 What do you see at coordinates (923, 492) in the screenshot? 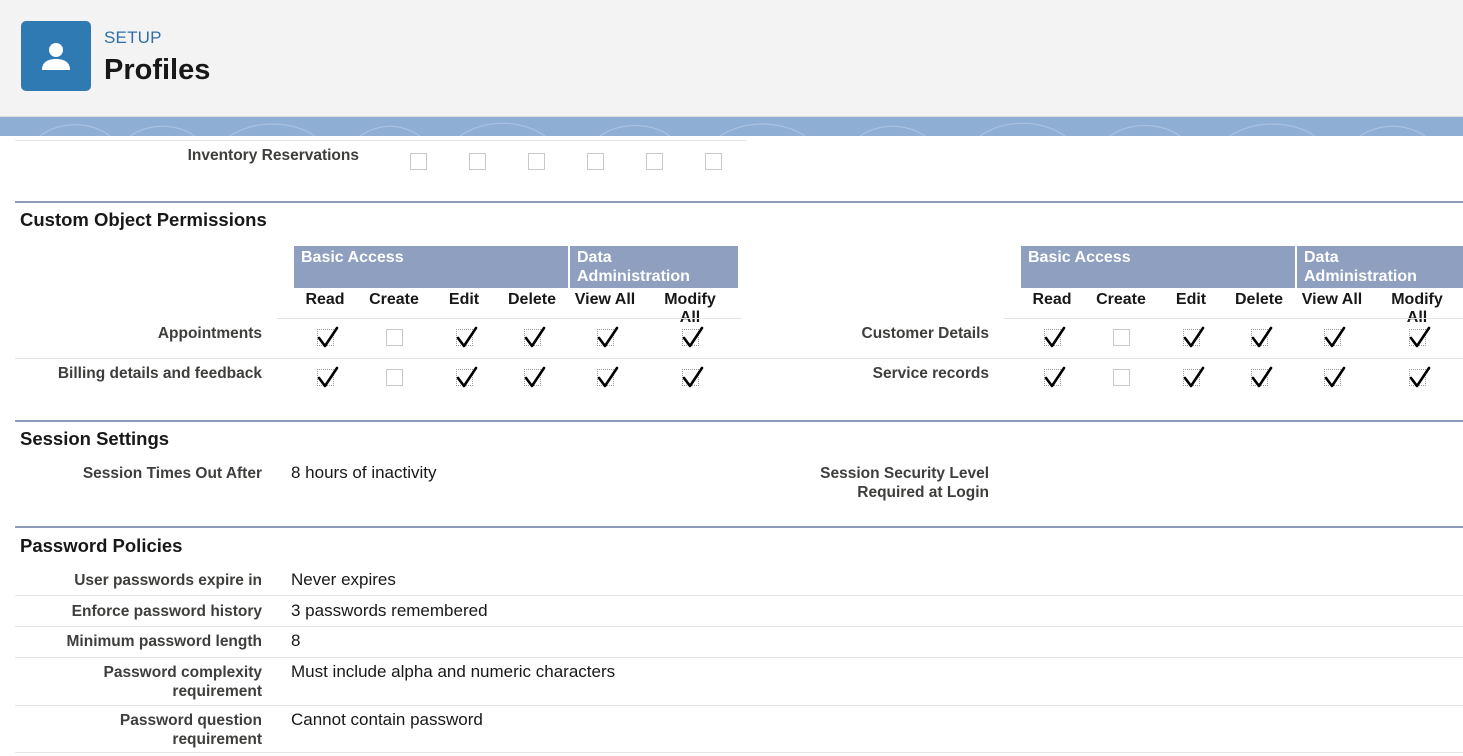
I see `session-security-label-line2: Required at Login` at bounding box center [923, 492].